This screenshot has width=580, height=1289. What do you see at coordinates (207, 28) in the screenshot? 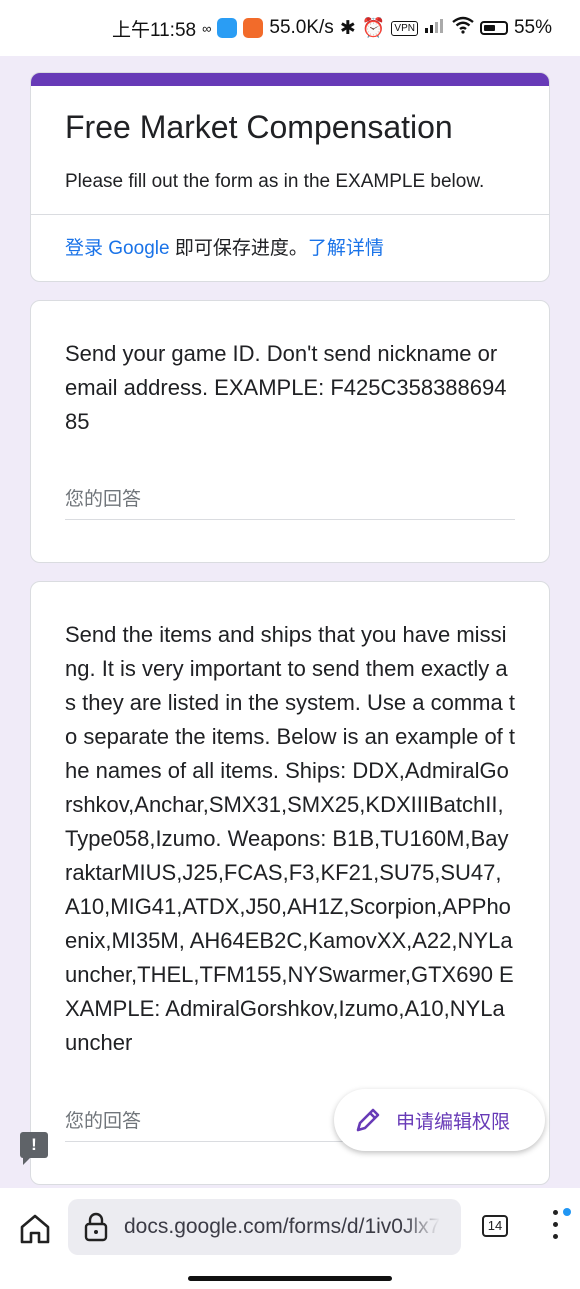
I see `link-icon: ∞` at bounding box center [207, 28].